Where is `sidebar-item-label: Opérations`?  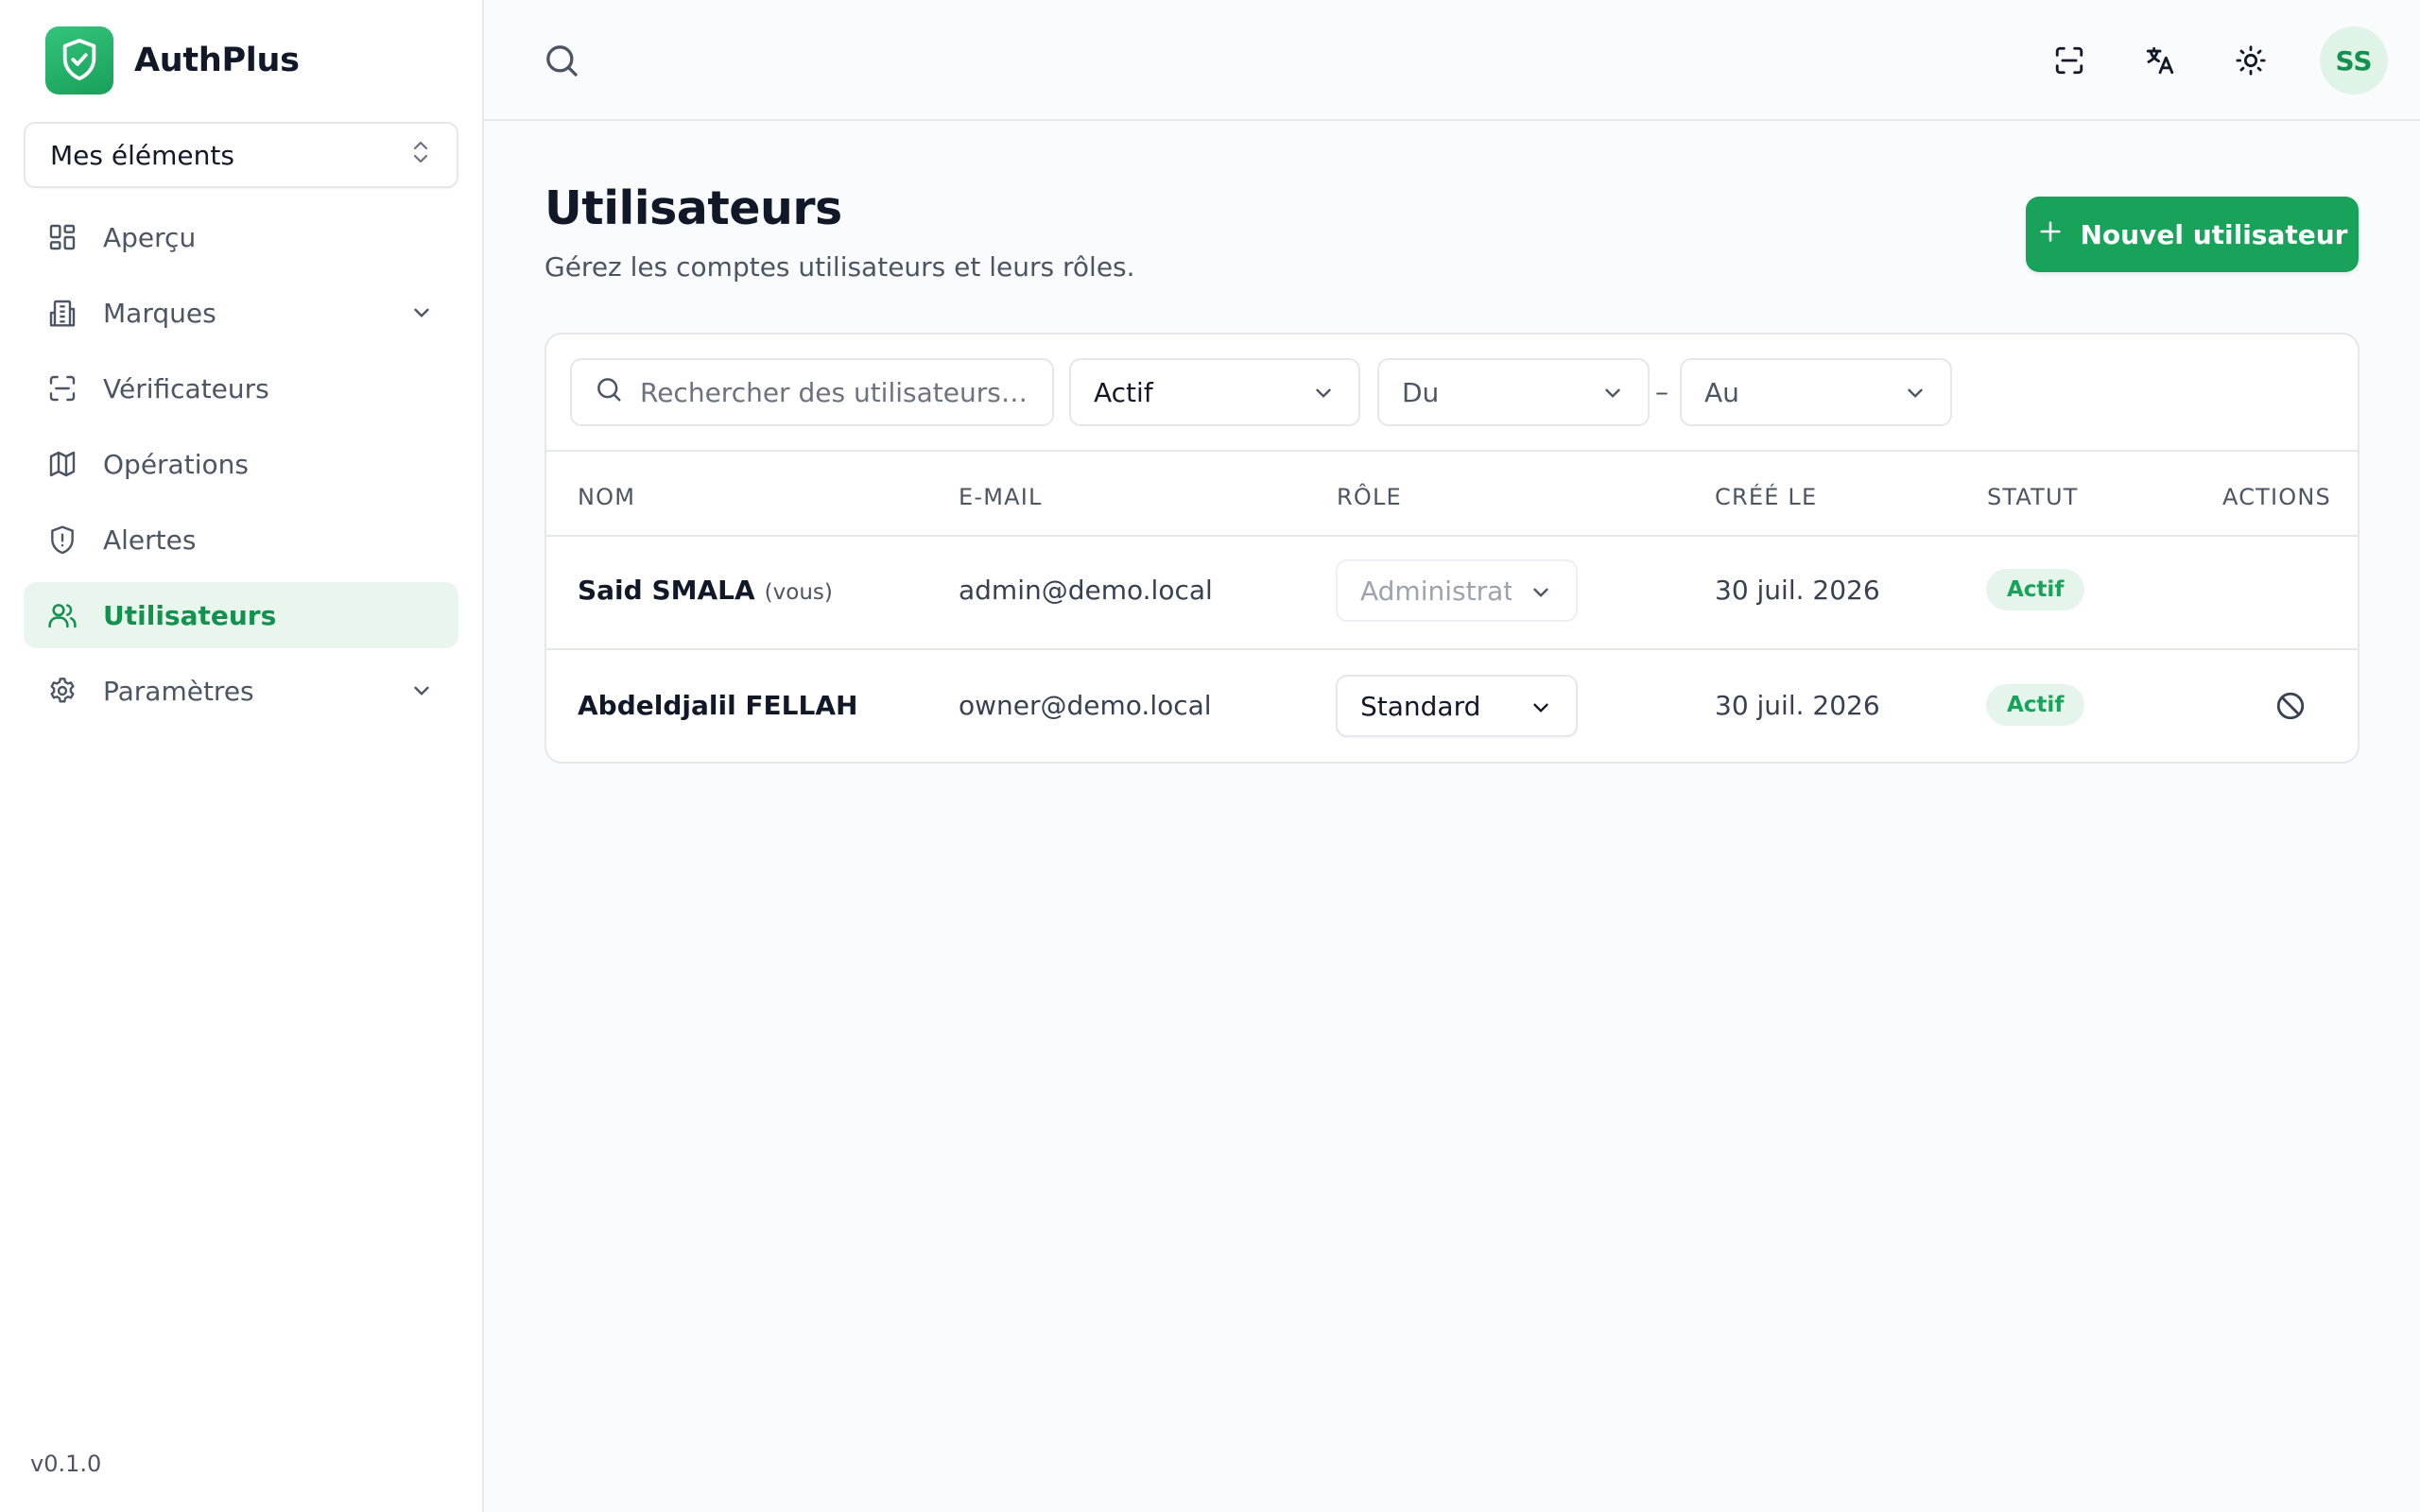
sidebar-item-label: Opérations is located at coordinates (176, 464).